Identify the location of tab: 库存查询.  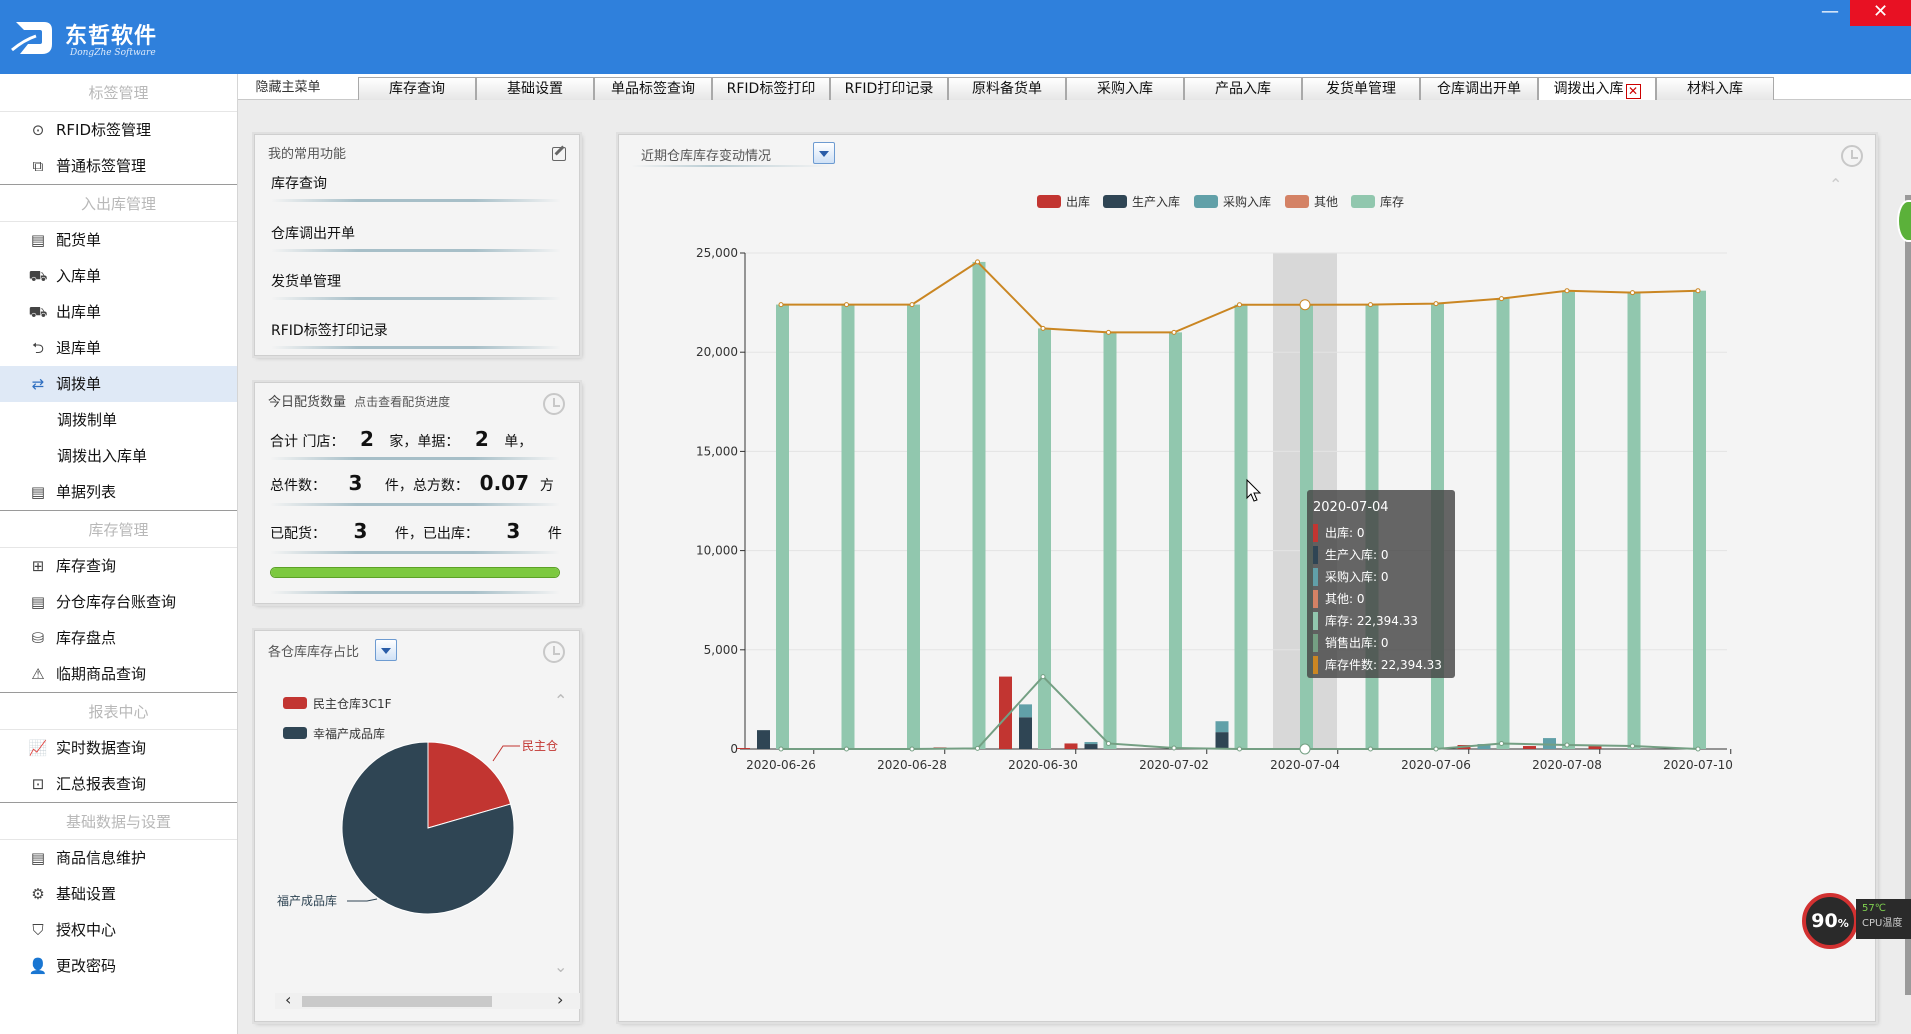
(417, 88).